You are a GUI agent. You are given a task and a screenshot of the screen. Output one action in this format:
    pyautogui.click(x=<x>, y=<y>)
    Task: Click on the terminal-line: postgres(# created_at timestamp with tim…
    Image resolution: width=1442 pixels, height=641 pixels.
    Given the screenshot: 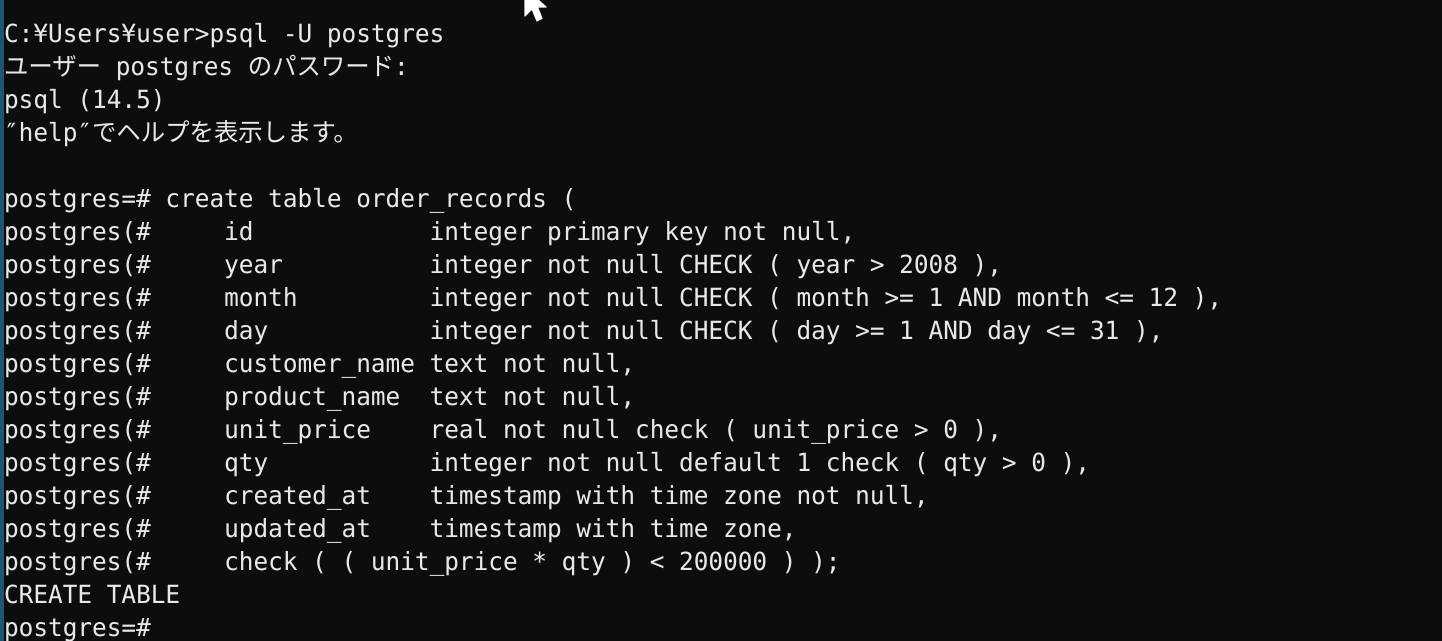 What is the action you would take?
    pyautogui.click(x=466, y=495)
    